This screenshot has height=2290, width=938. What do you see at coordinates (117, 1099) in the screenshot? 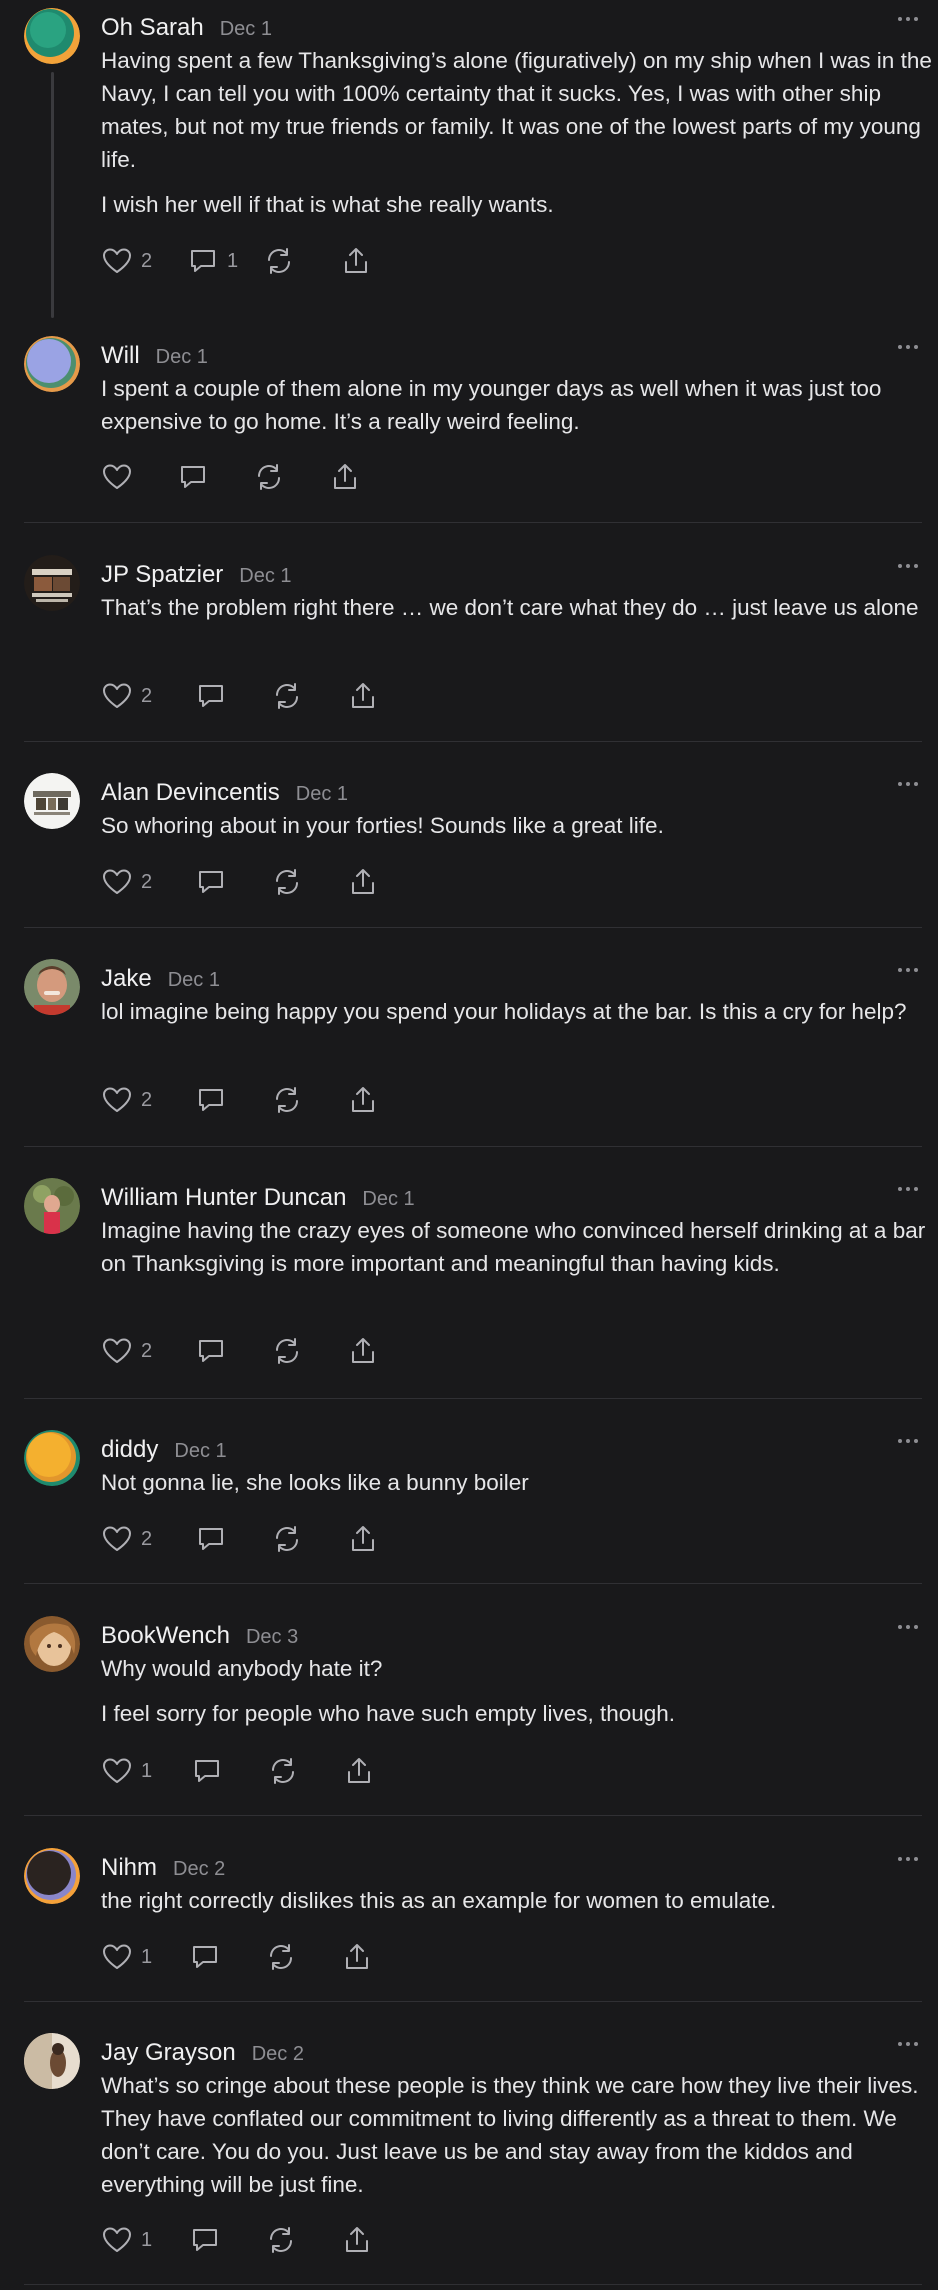
I see `heart-icon` at bounding box center [117, 1099].